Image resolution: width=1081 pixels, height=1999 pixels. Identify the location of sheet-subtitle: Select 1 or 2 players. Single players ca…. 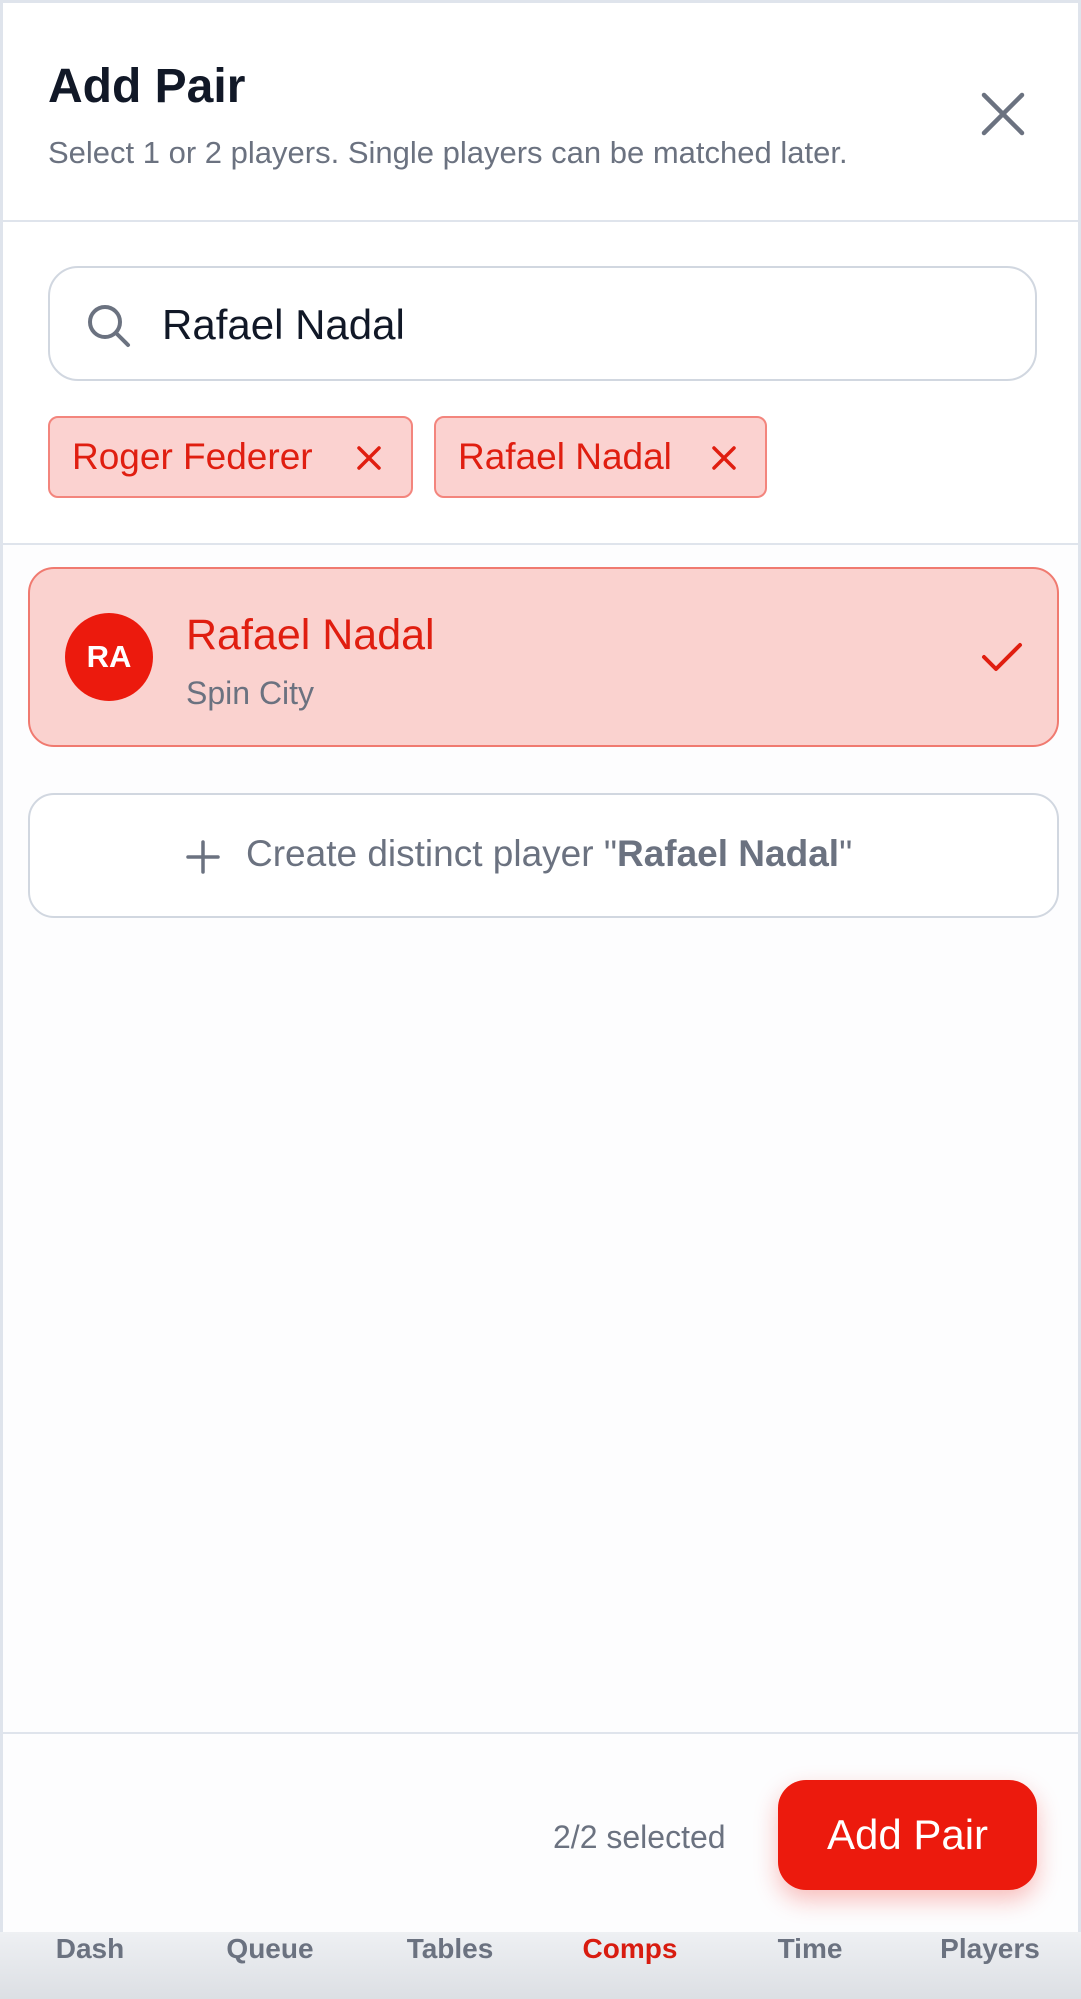
(448, 152).